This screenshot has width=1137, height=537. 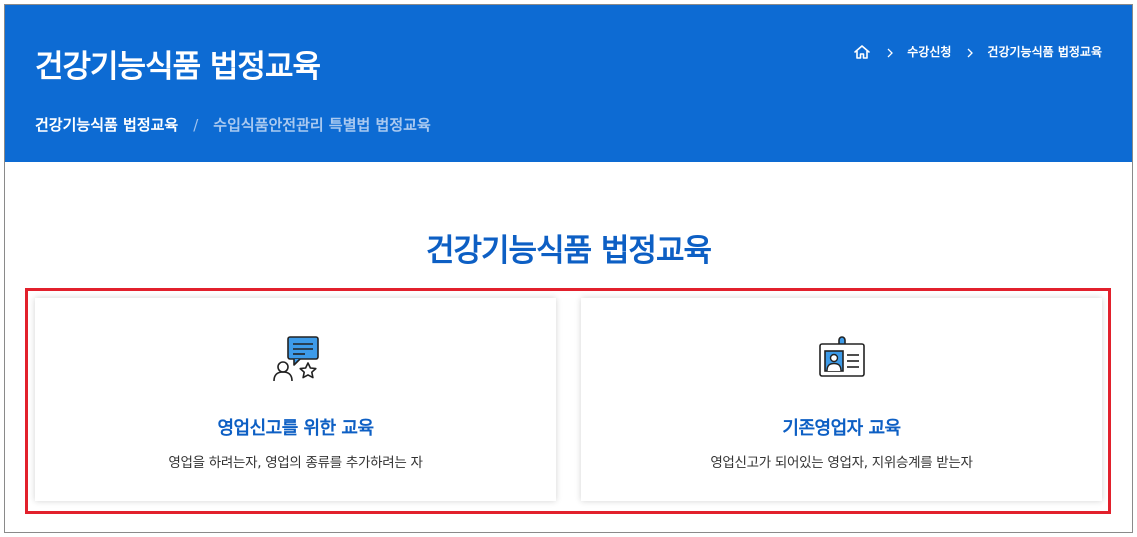 I want to click on breadcrumb-item-enrollment: 수강신청, so click(x=929, y=51).